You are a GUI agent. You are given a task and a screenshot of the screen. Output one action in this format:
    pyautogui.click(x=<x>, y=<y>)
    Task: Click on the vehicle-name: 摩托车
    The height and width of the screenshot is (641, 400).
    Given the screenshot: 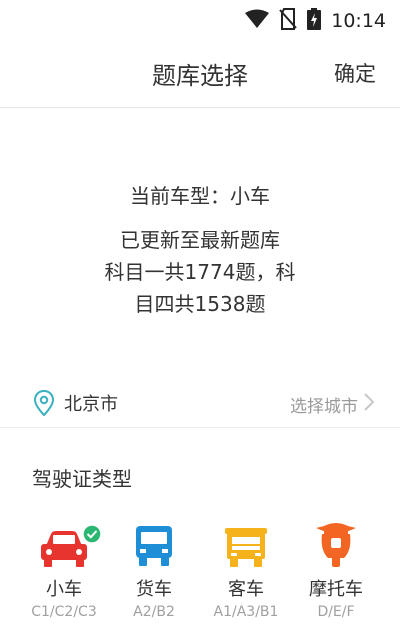 What is the action you would take?
    pyautogui.click(x=336, y=589)
    